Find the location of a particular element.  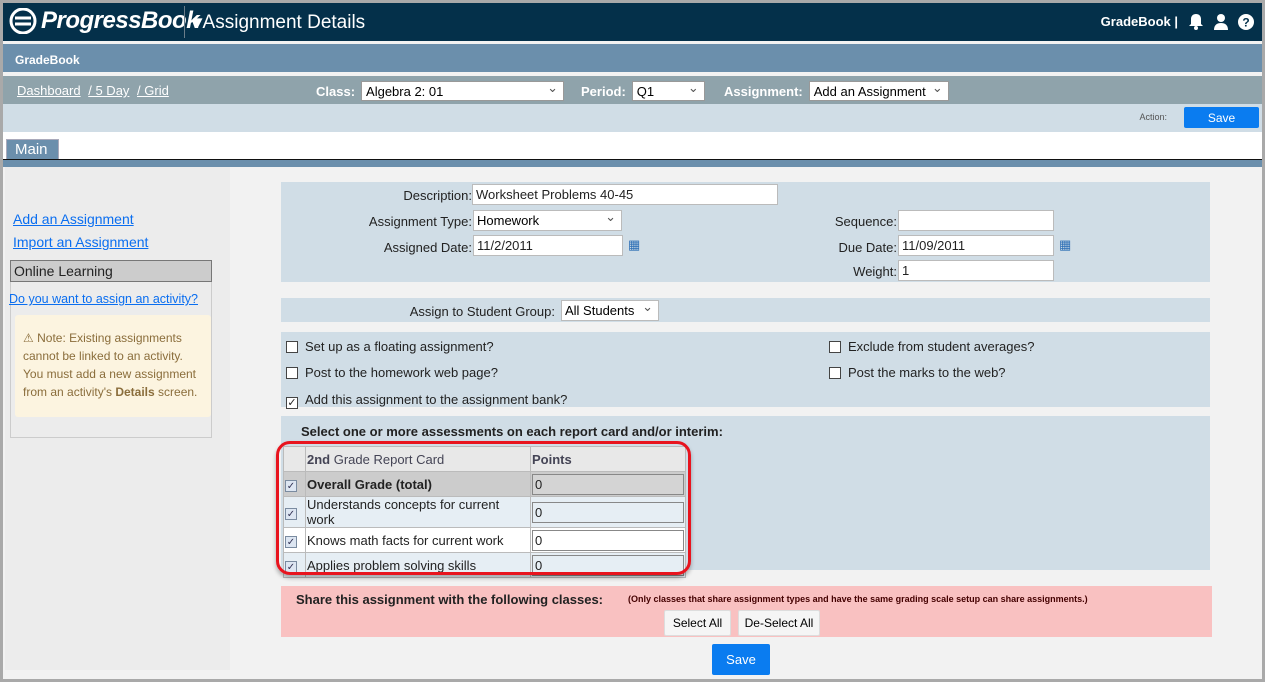

assigned-date-input: 11/2/2011 is located at coordinates (548, 245).